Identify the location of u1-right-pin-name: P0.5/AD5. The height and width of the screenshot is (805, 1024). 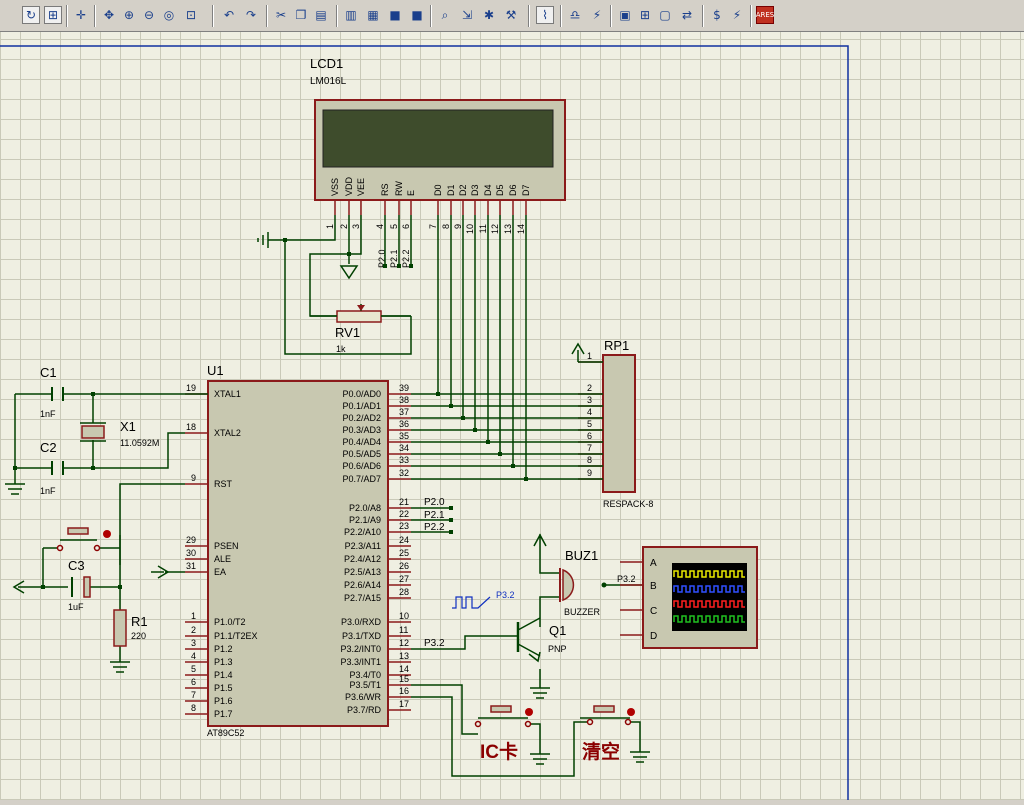
(361, 454).